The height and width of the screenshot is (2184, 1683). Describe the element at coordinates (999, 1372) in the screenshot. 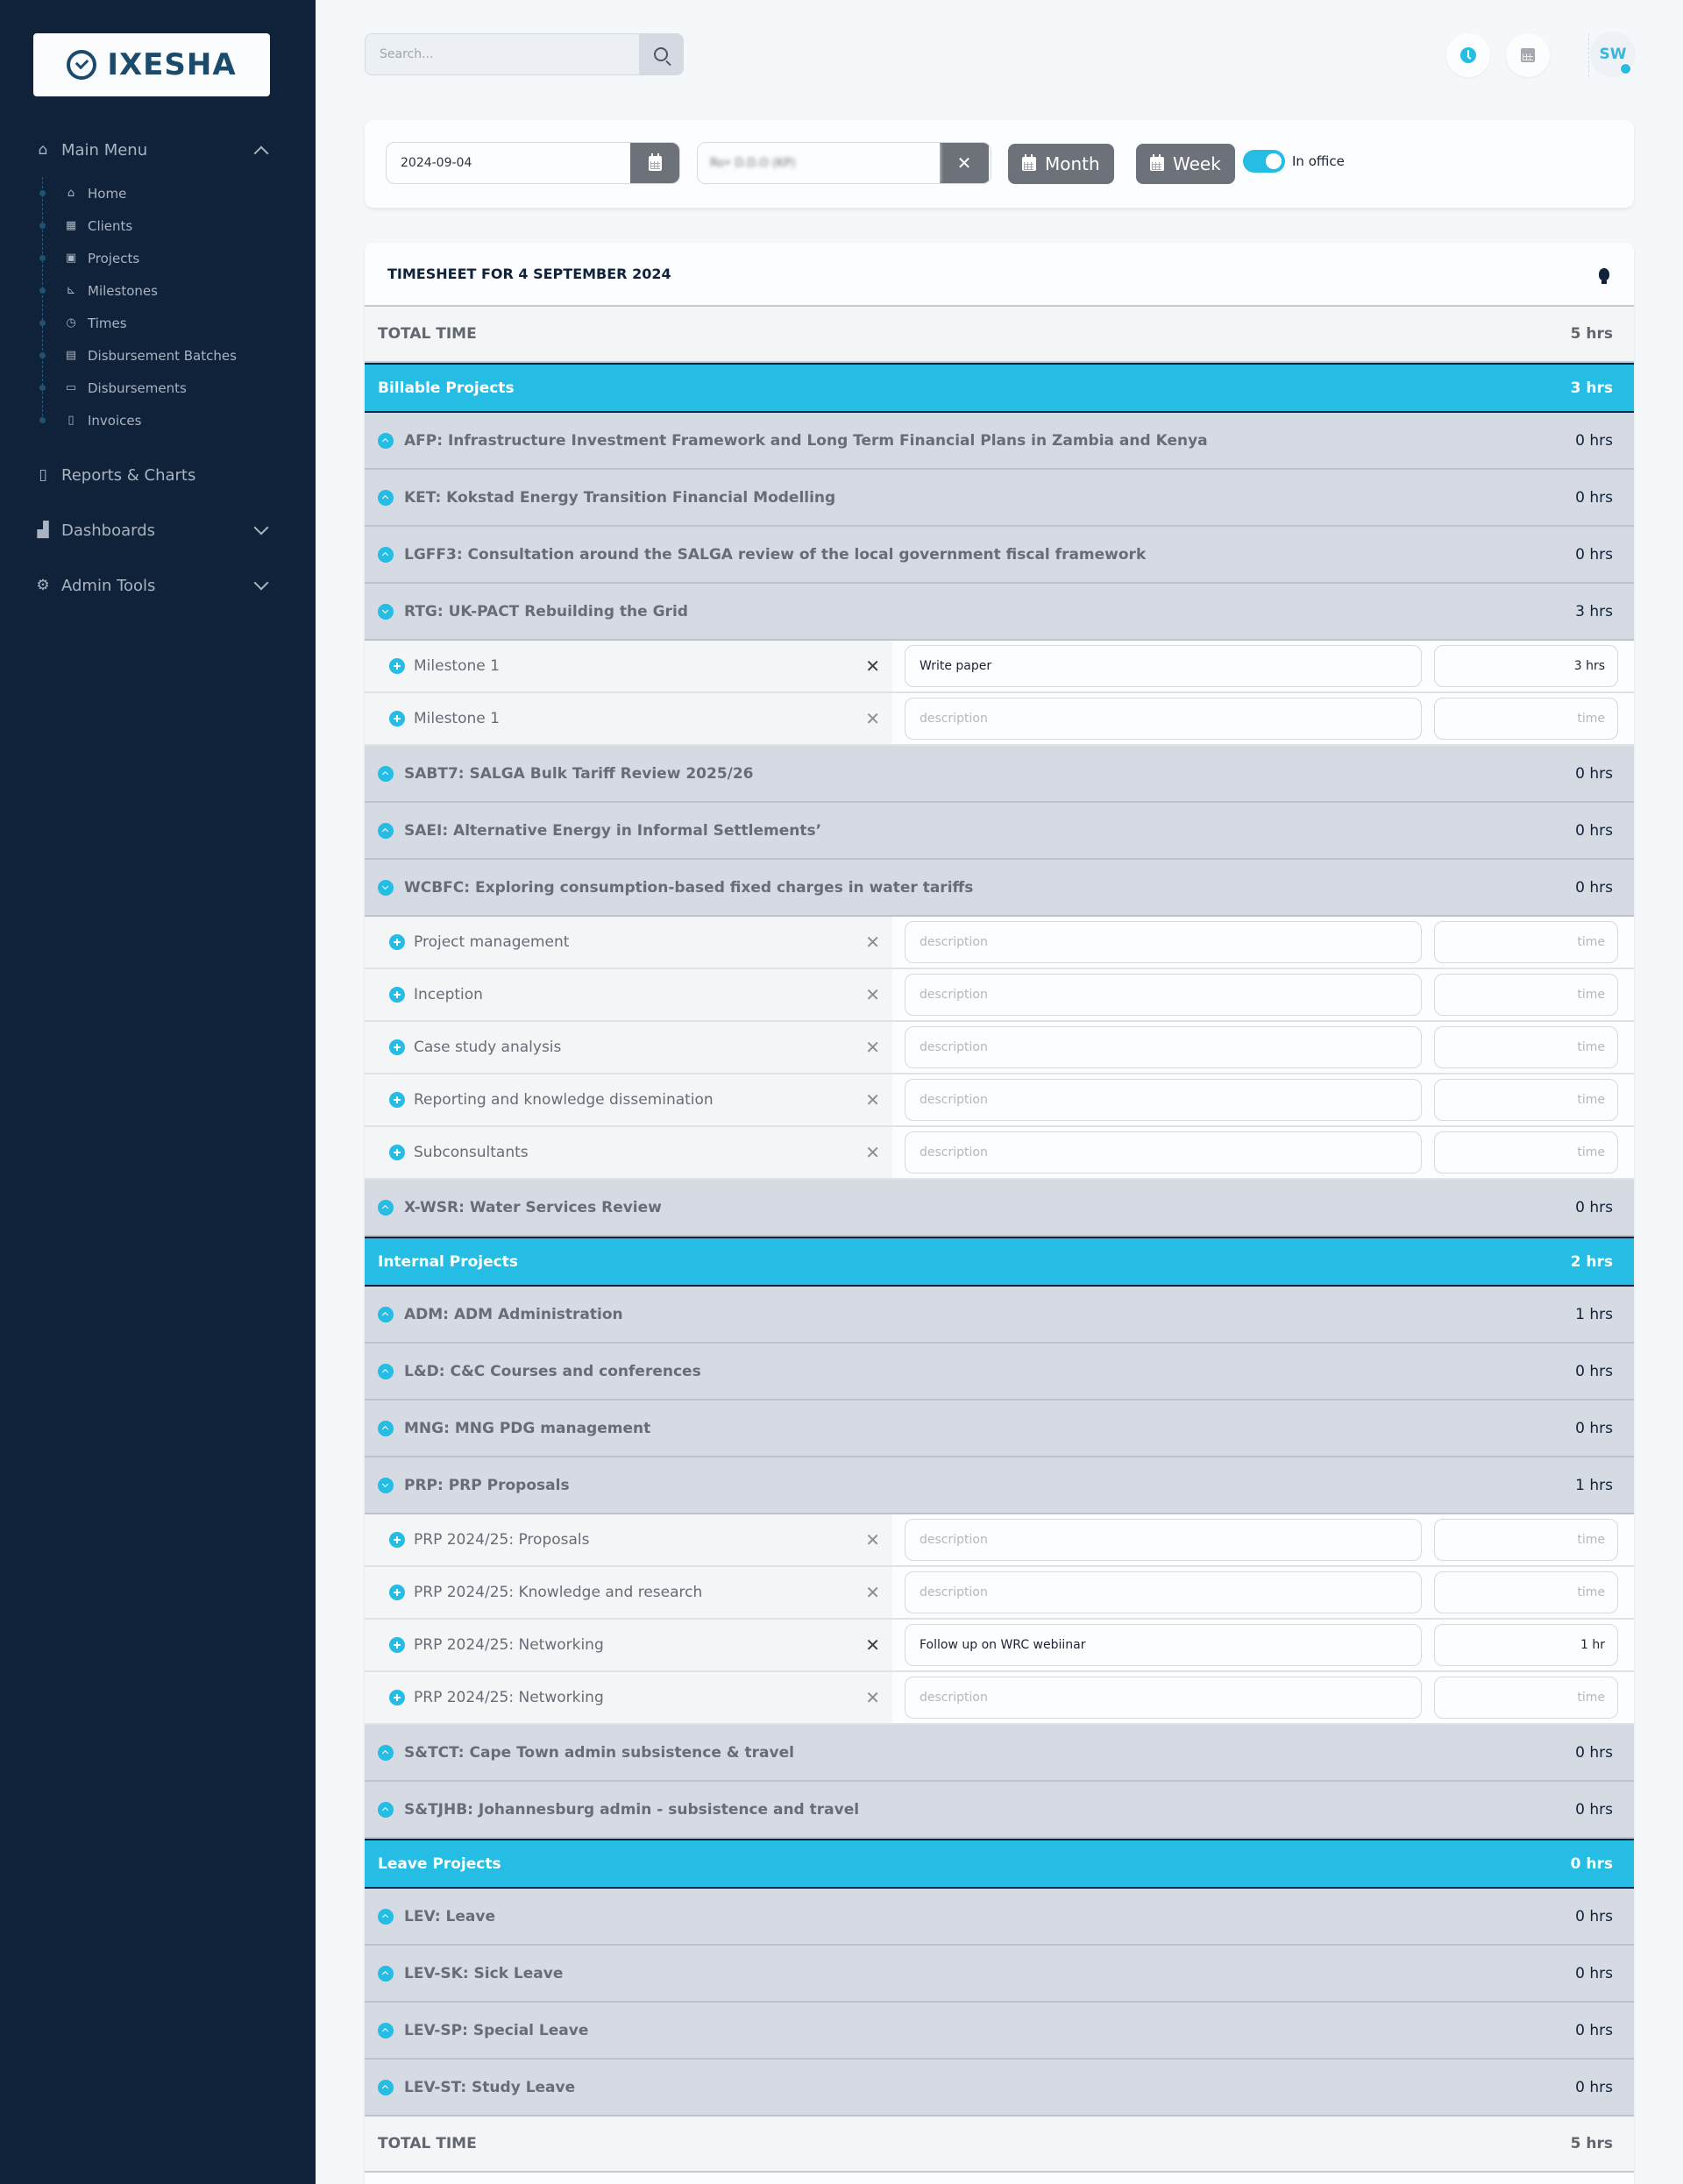

I see `project-row: L&D: C&C Courses and conferences 0 hrs` at that location.